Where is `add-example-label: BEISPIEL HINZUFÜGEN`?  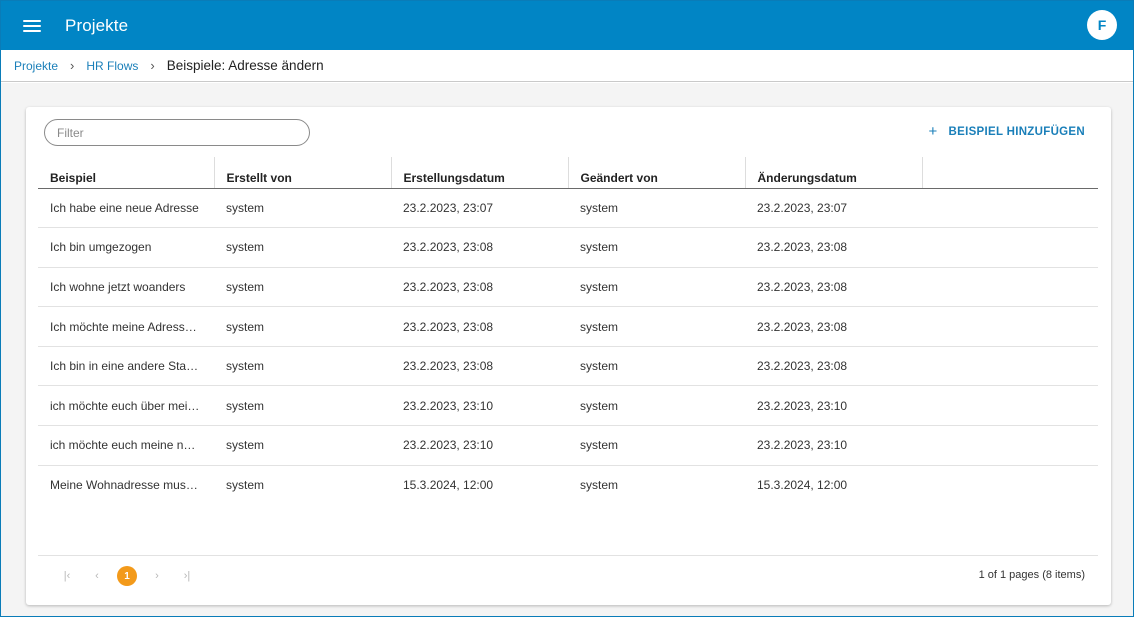
add-example-label: BEISPIEL HINZUFÜGEN is located at coordinates (1016, 131).